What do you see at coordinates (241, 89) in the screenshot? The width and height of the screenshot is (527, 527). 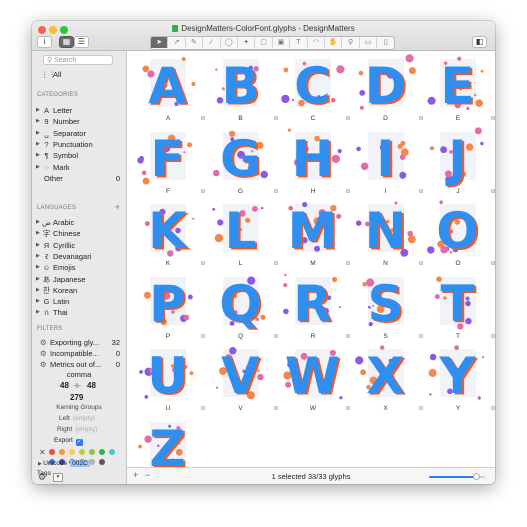 I see `glyph-cell: BBB` at bounding box center [241, 89].